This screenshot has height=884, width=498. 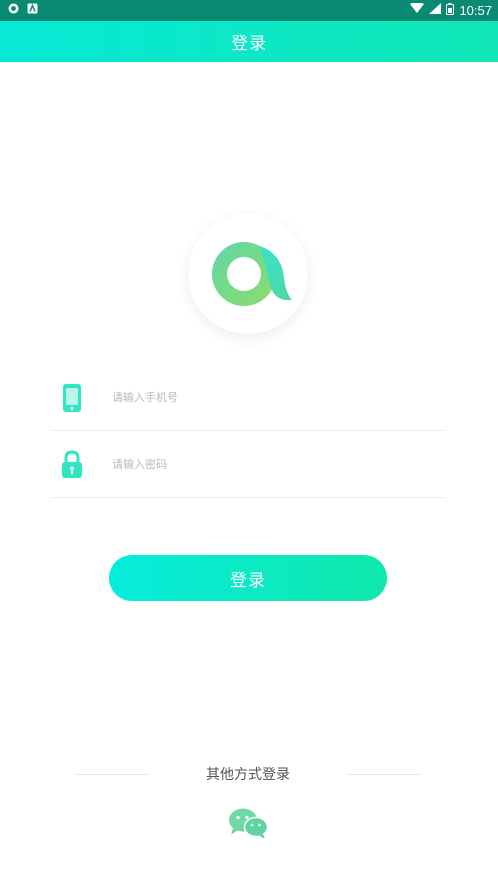 I want to click on signal-icon, so click(x=435, y=10).